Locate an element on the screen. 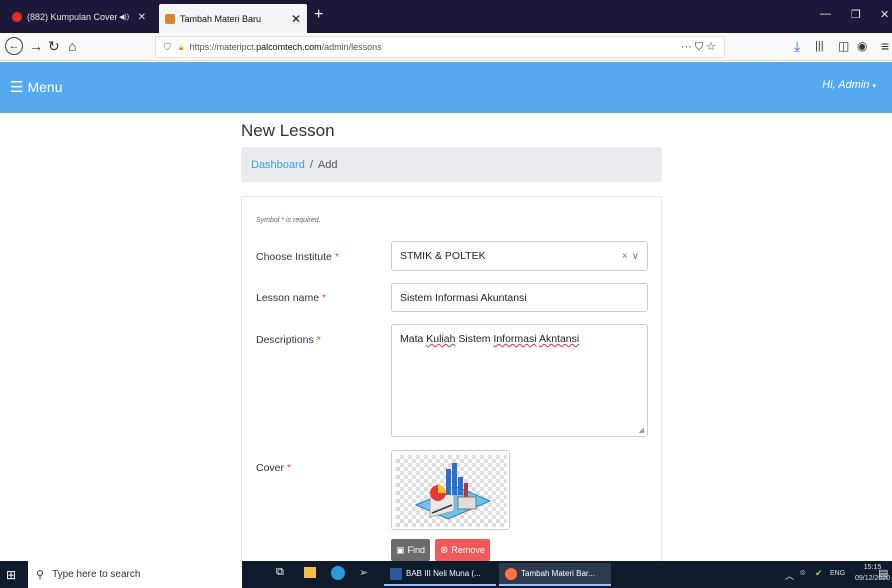 The width and height of the screenshot is (892, 588). desc-text: Akntansi is located at coordinates (559, 339).